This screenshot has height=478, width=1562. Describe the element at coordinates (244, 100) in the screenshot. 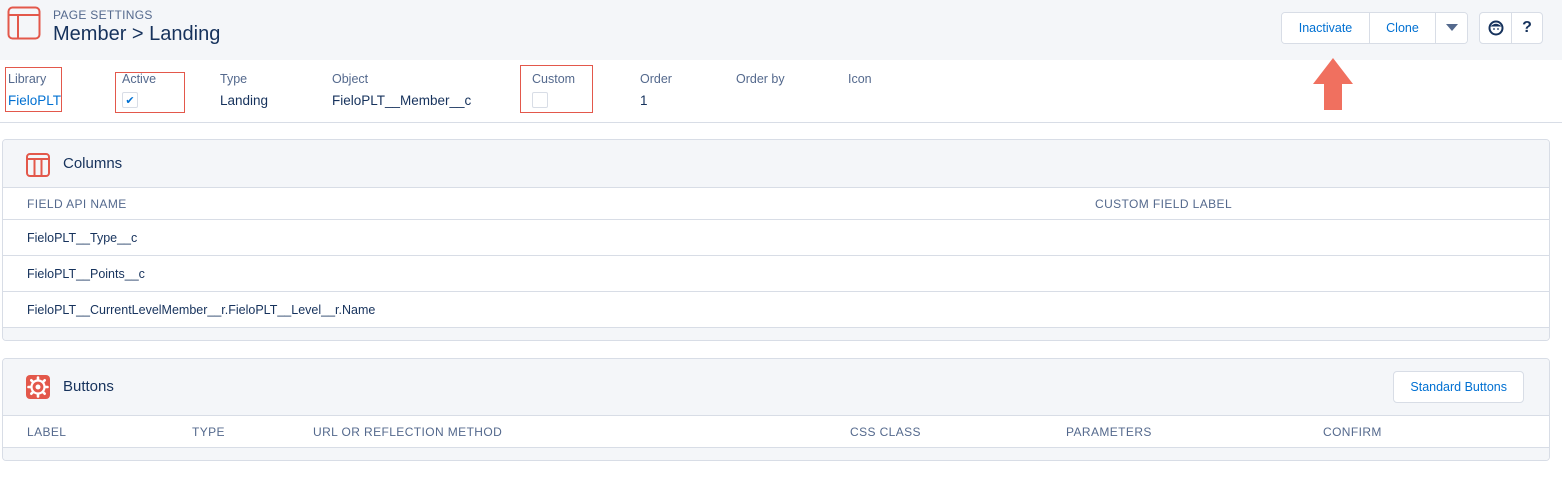

I see `field-type-value: Landing` at that location.